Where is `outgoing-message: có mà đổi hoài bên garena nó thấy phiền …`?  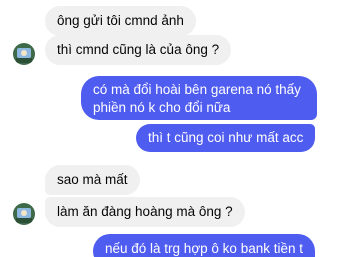
outgoing-message: có mà đổi hoài bên garena nó thấy phiền … is located at coordinates (199, 98).